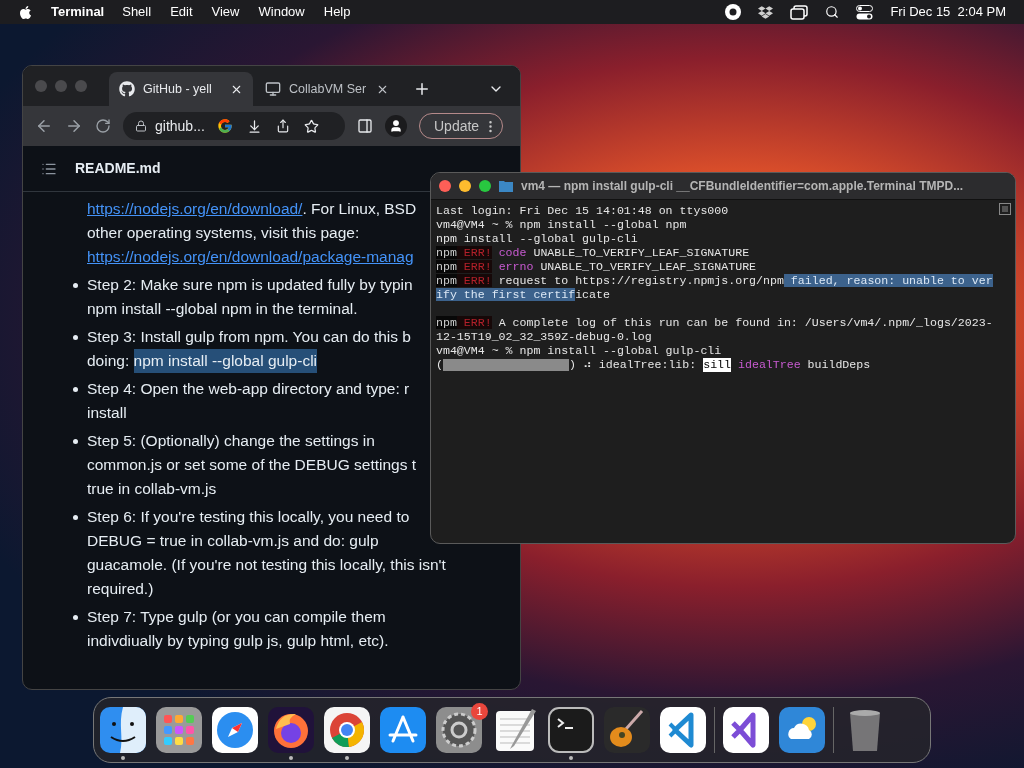 Image resolution: width=1024 pixels, height=768 pixels. I want to click on scroll-marks-icon, so click(1005, 209).